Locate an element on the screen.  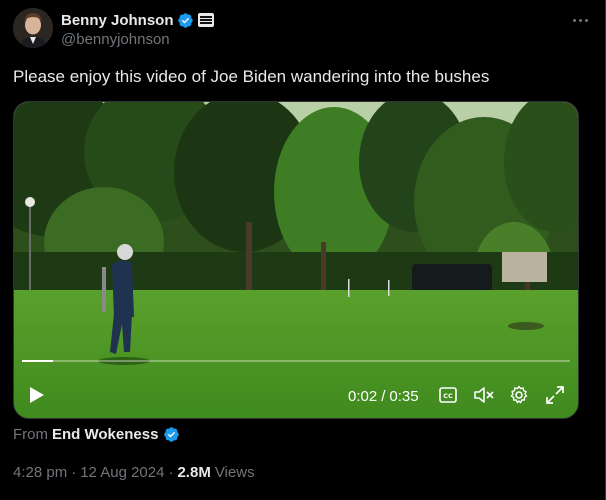
tweet-meta: 4:28 pm · 12 Aug 2024 · 2.8M Views is located at coordinates (134, 472).